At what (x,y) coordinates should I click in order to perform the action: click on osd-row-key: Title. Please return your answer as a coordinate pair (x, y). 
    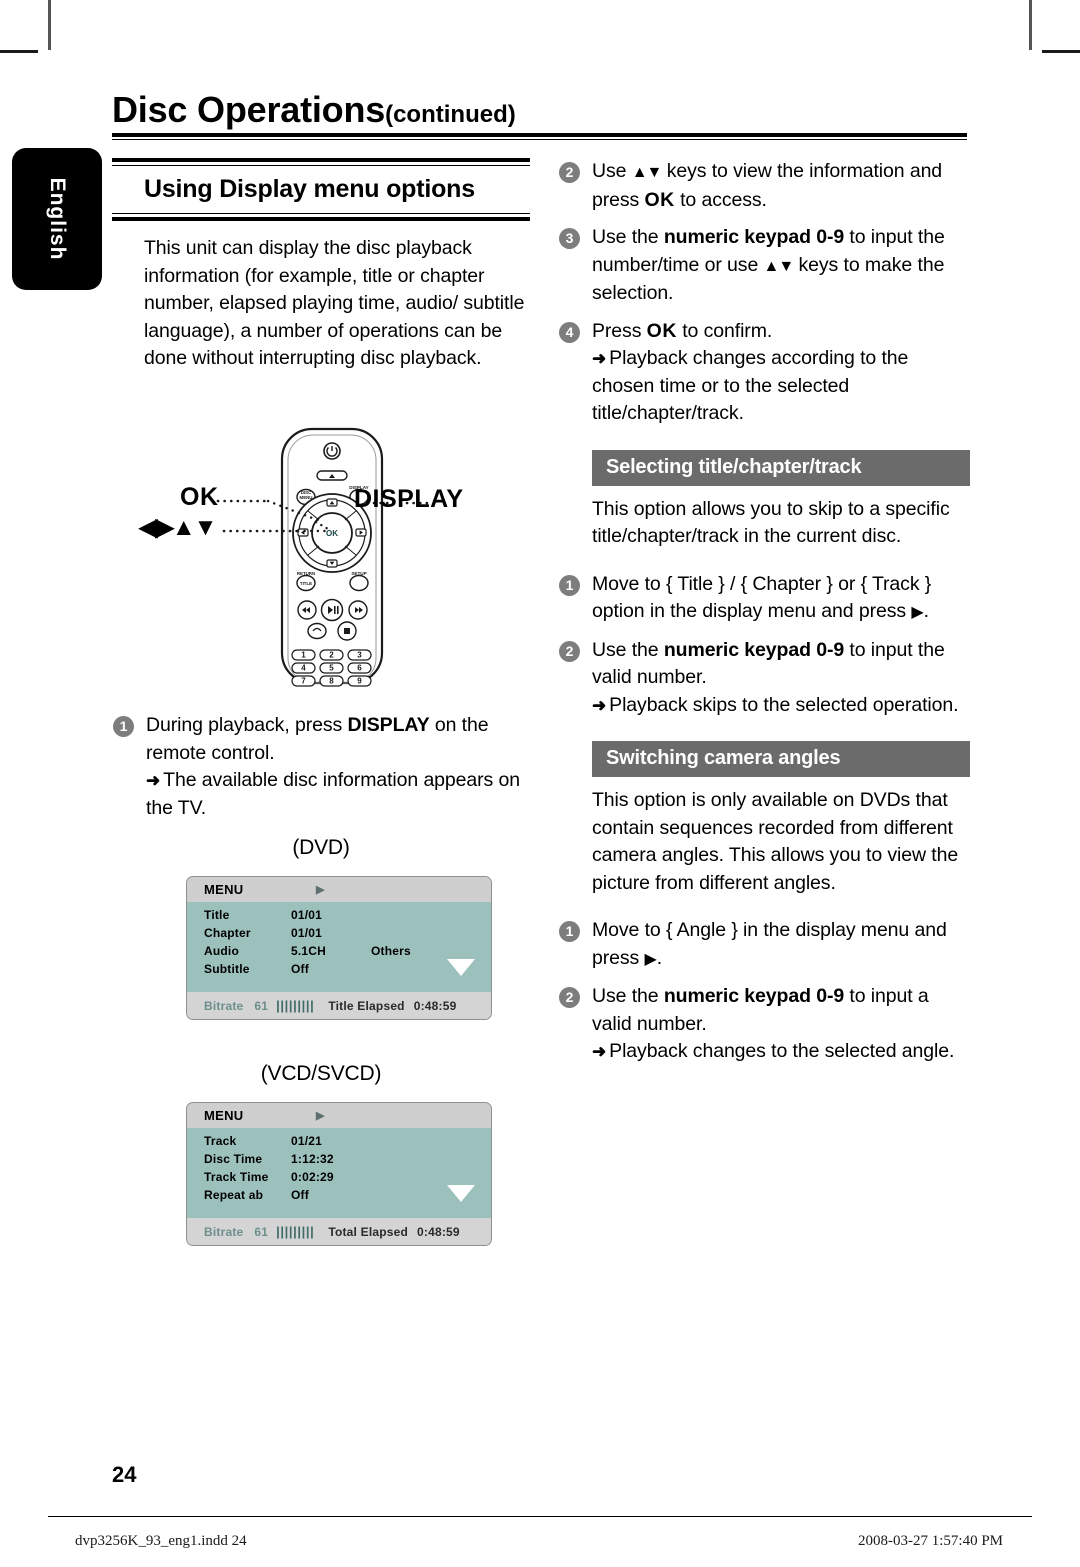
    Looking at the image, I should click on (217, 915).